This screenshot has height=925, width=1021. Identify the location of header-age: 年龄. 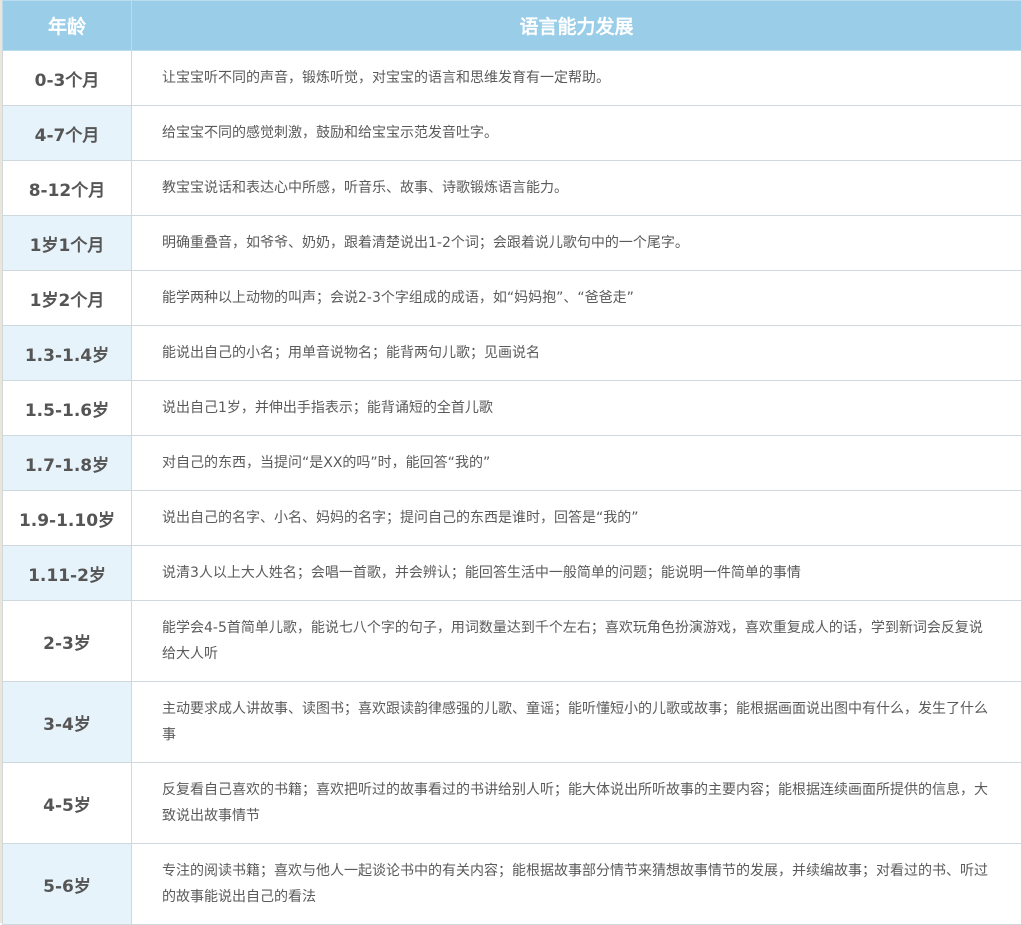
(67, 26).